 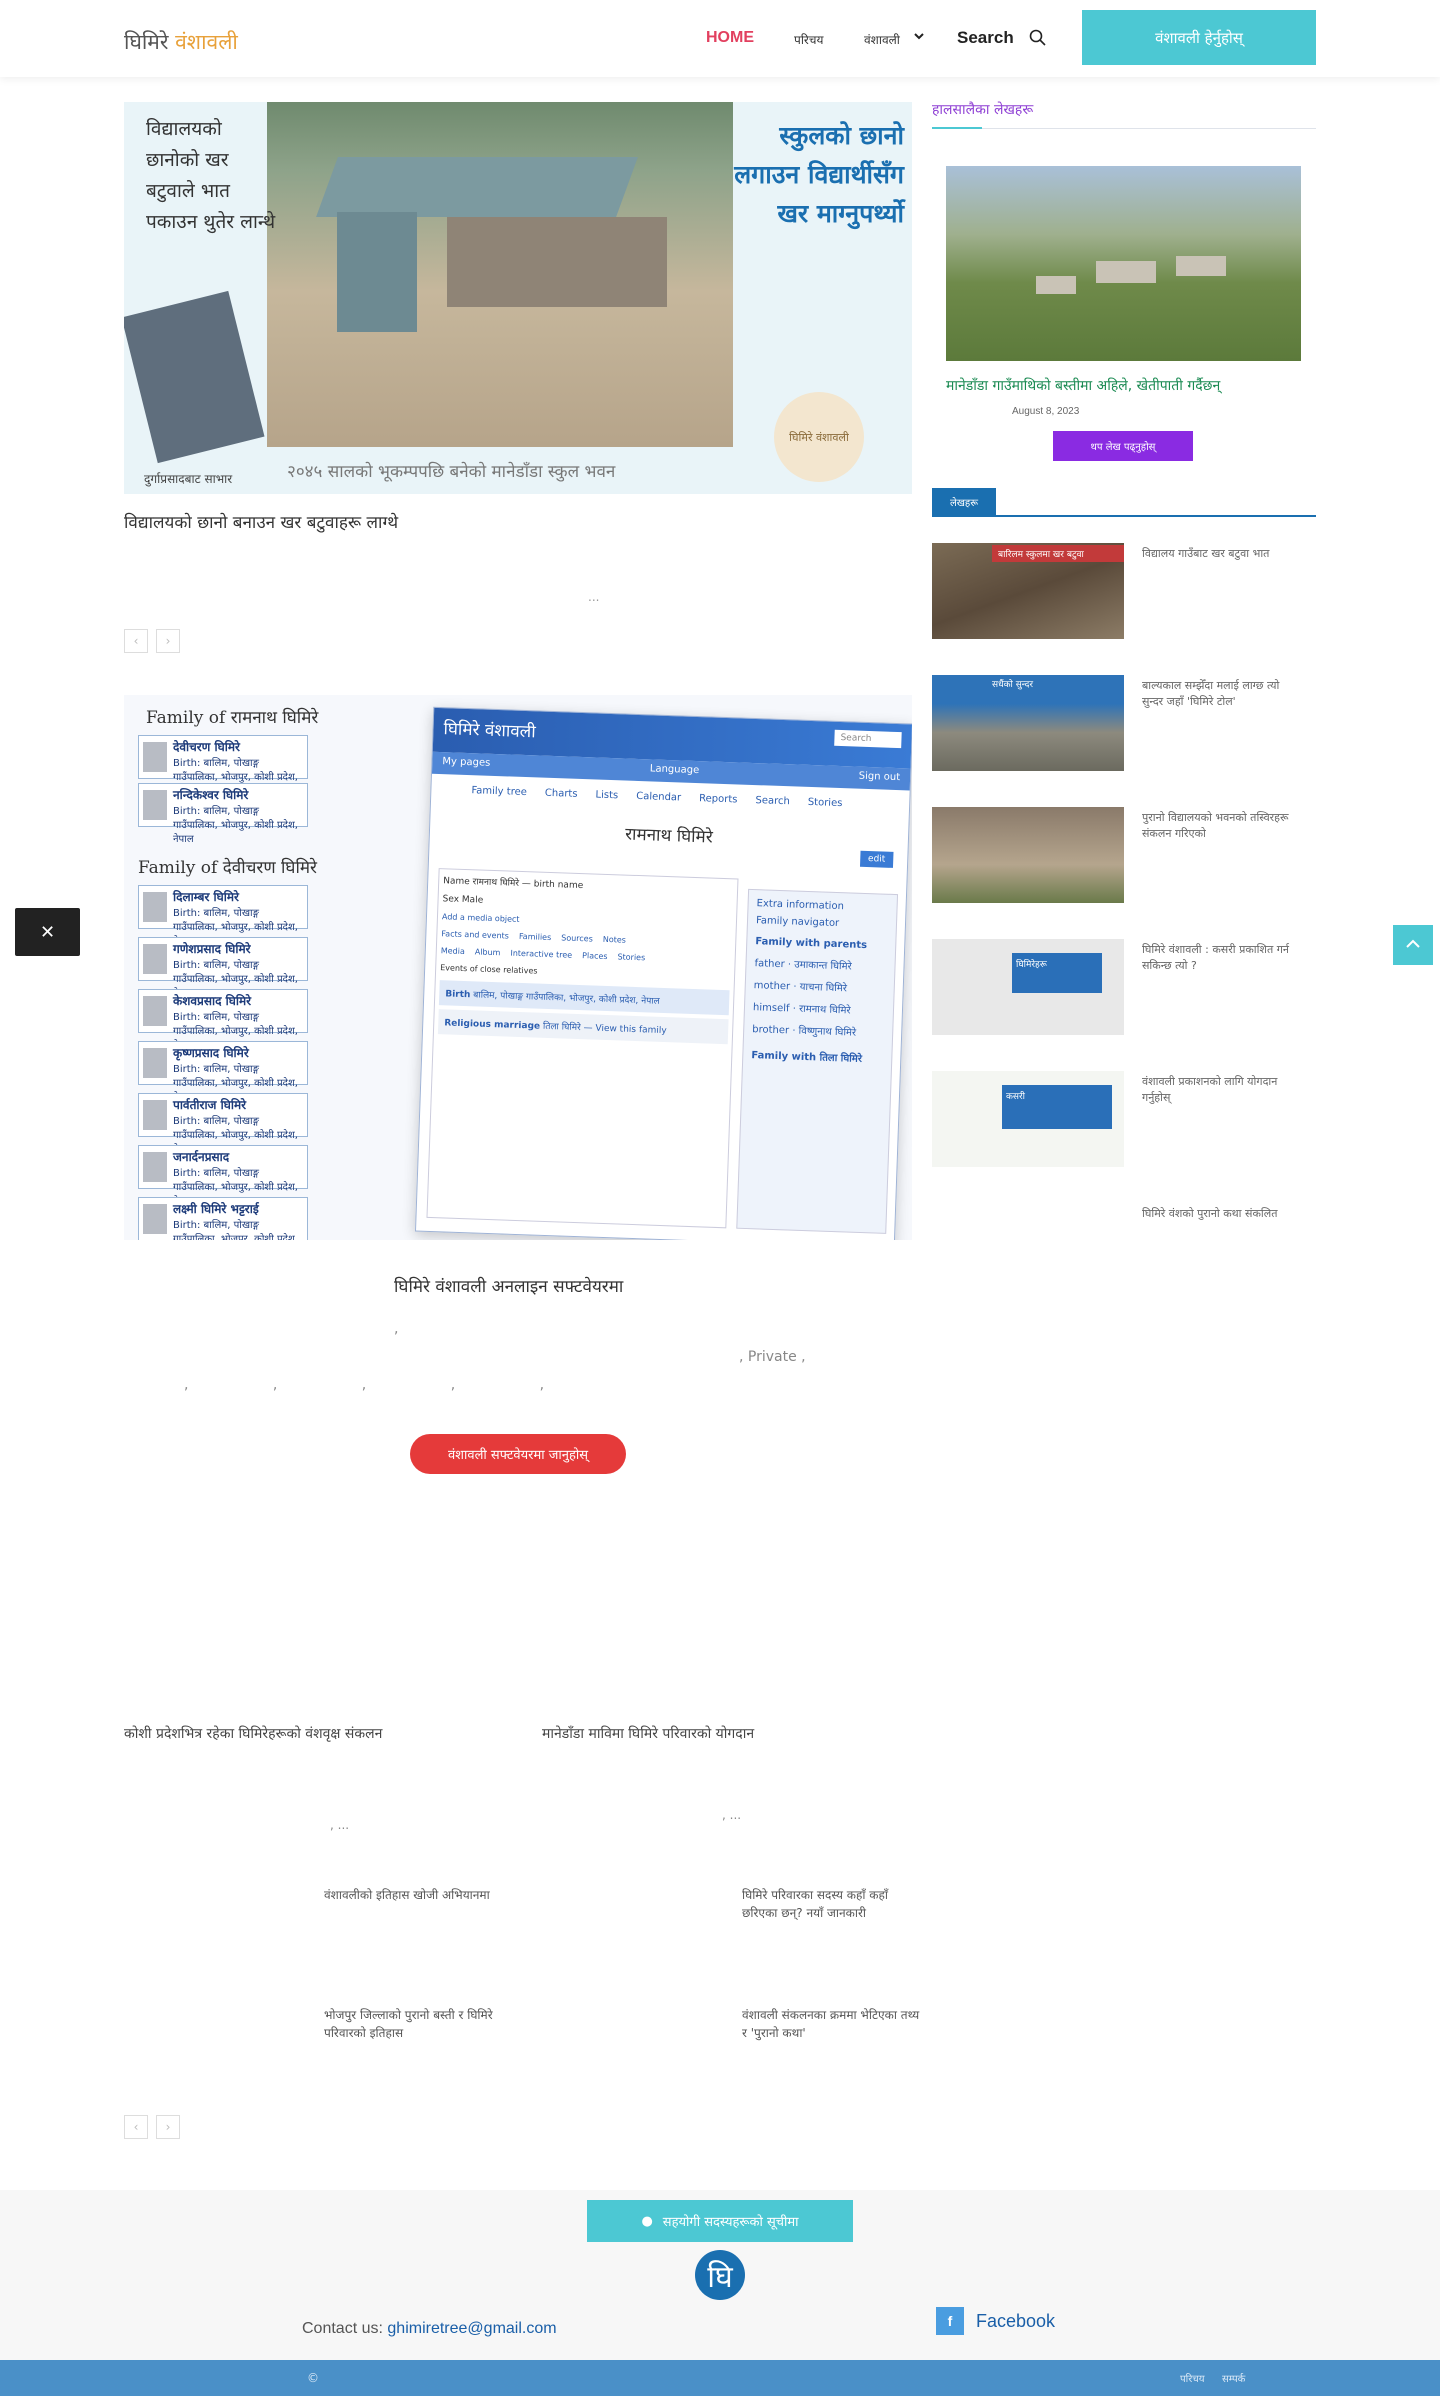 What do you see at coordinates (1219, 1214) in the screenshot?
I see `sidebar-item-title: घिमिरे वंशको पुरानो कथा संकलित` at bounding box center [1219, 1214].